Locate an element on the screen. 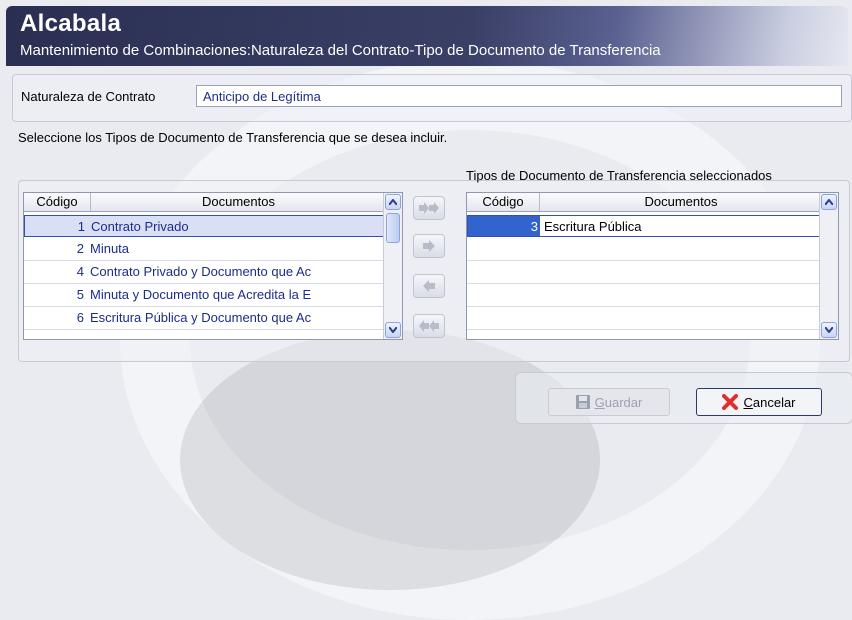  row-document: Contrato Privado y Documento que Ac is located at coordinates (201, 271).